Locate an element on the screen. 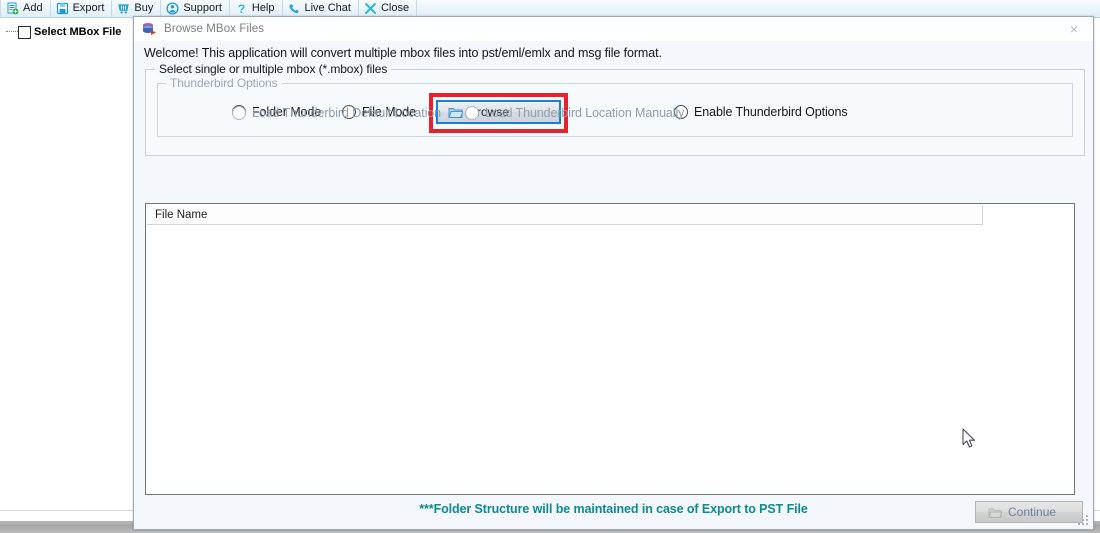  toolbar-button-live-chat: Live Chat is located at coordinates (321, 8).